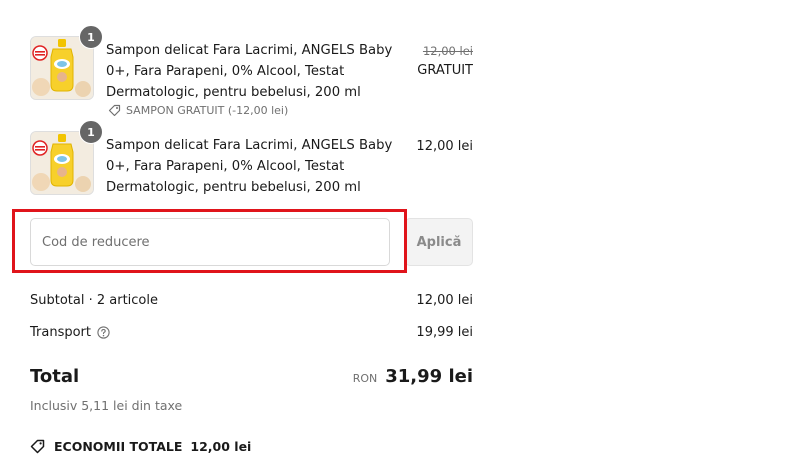 The image size is (803, 474). I want to click on total-value: 31,99 lei, so click(429, 376).